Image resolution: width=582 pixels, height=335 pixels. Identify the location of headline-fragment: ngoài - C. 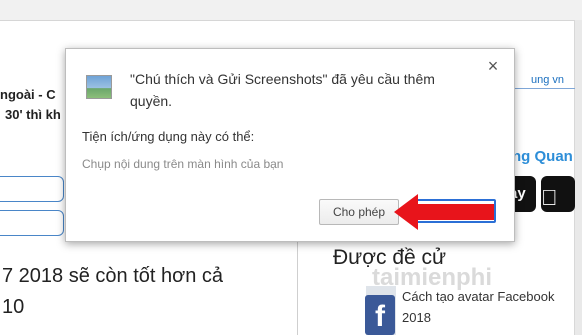
(28, 94).